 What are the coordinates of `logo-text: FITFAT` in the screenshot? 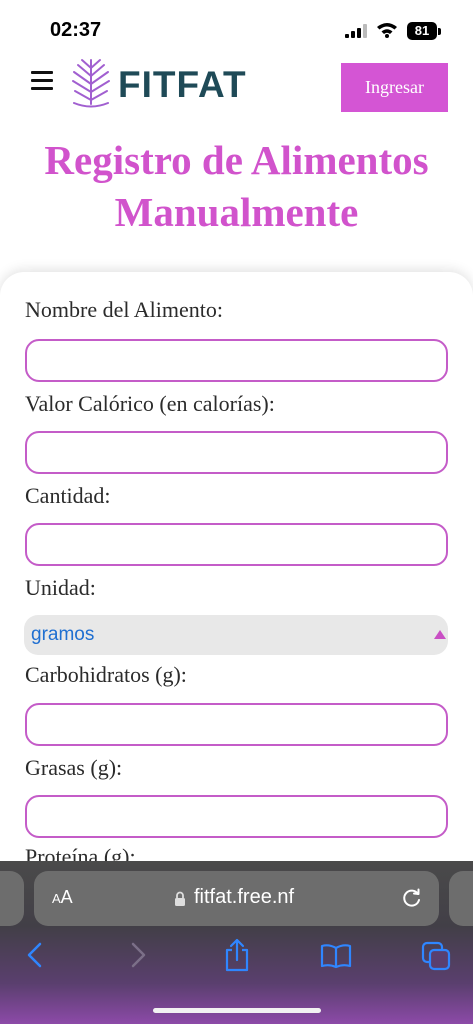 It's located at (182, 85).